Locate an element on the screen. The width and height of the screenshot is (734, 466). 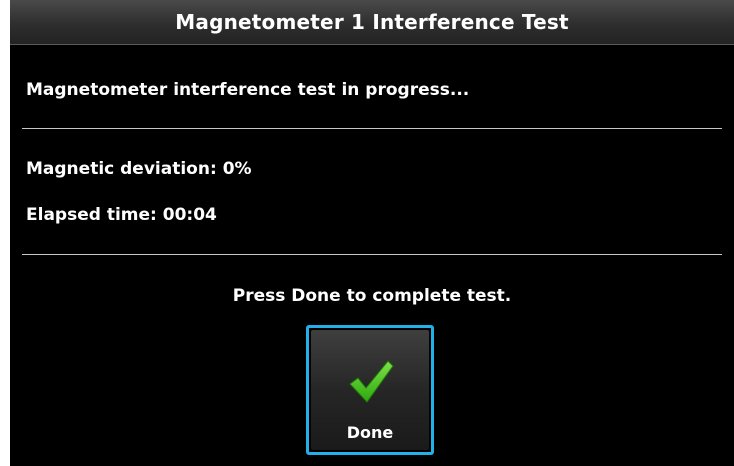
elapsed-time-label: Elapsed time: is located at coordinates (91, 215).